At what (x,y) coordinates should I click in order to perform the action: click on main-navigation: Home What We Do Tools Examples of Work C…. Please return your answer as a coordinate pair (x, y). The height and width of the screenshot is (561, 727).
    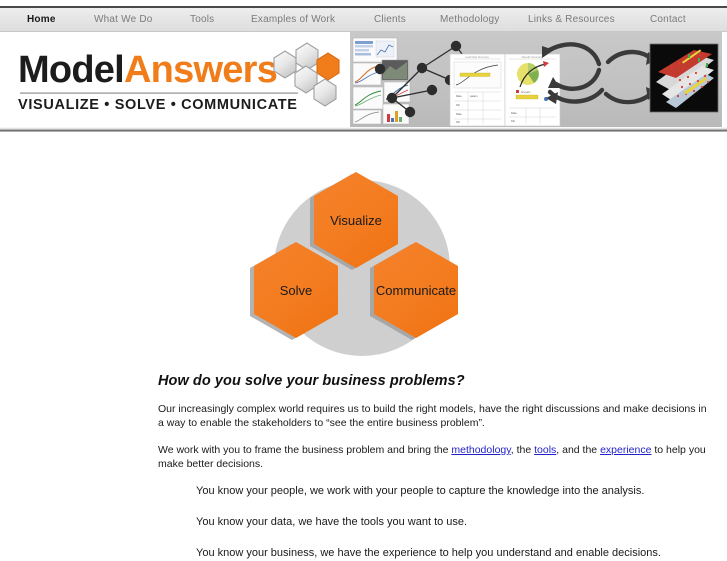
    Looking at the image, I should click on (363, 19).